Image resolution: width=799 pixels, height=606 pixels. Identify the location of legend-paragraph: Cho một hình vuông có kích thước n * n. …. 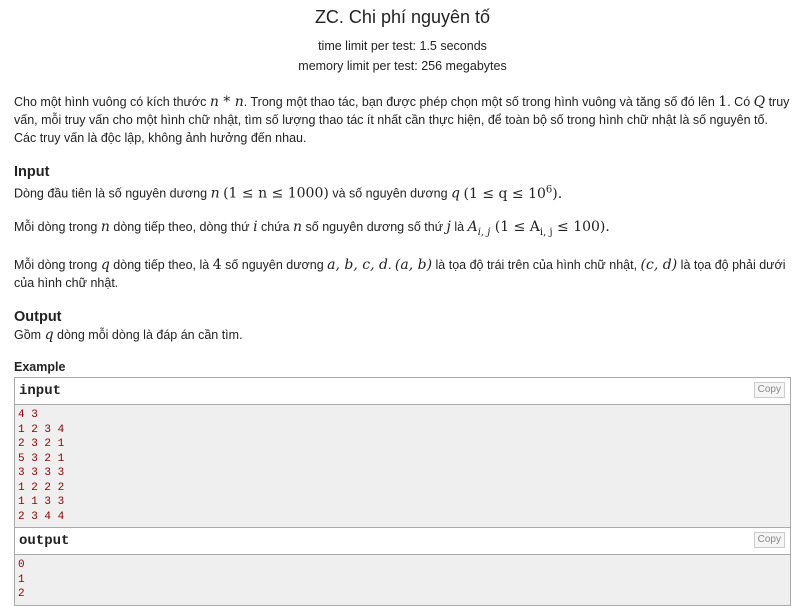
(402, 119).